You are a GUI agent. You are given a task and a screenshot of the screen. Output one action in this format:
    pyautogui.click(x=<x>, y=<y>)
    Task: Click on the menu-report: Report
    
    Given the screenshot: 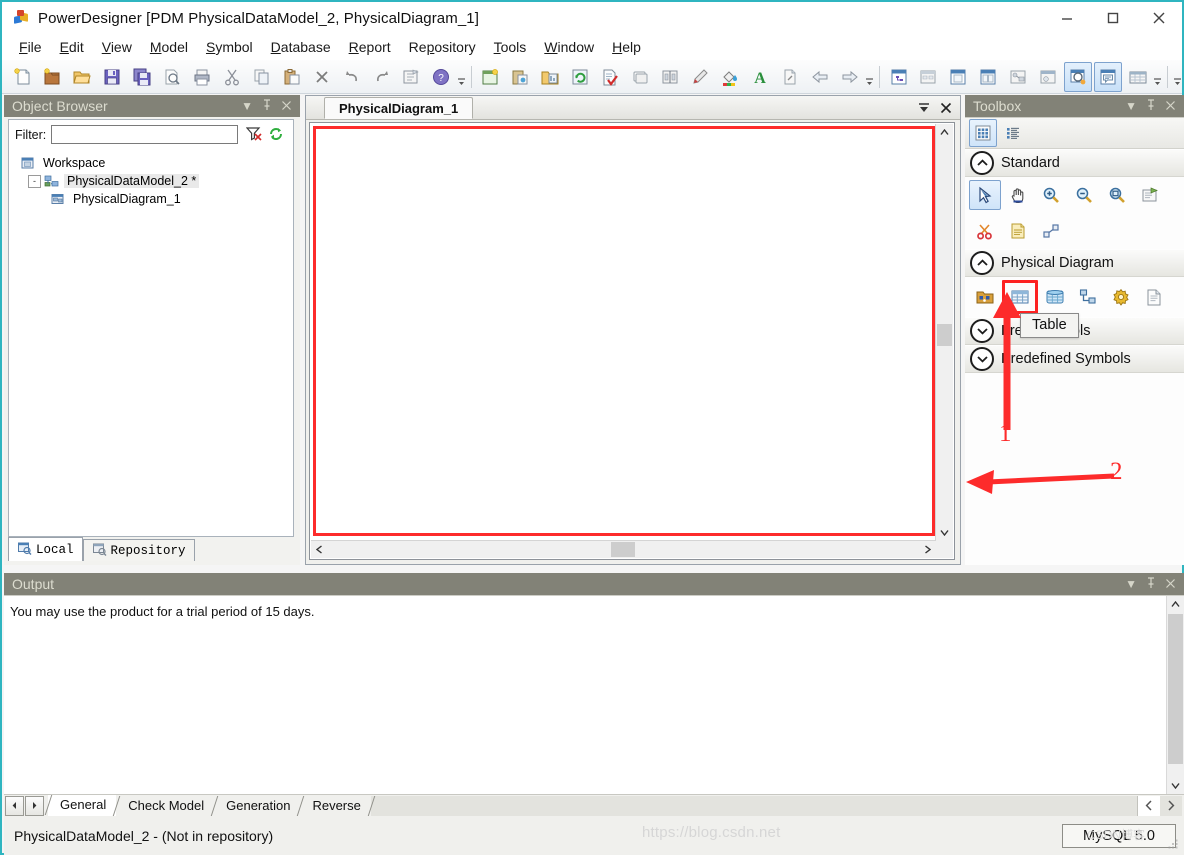 What is the action you would take?
    pyautogui.click(x=370, y=47)
    